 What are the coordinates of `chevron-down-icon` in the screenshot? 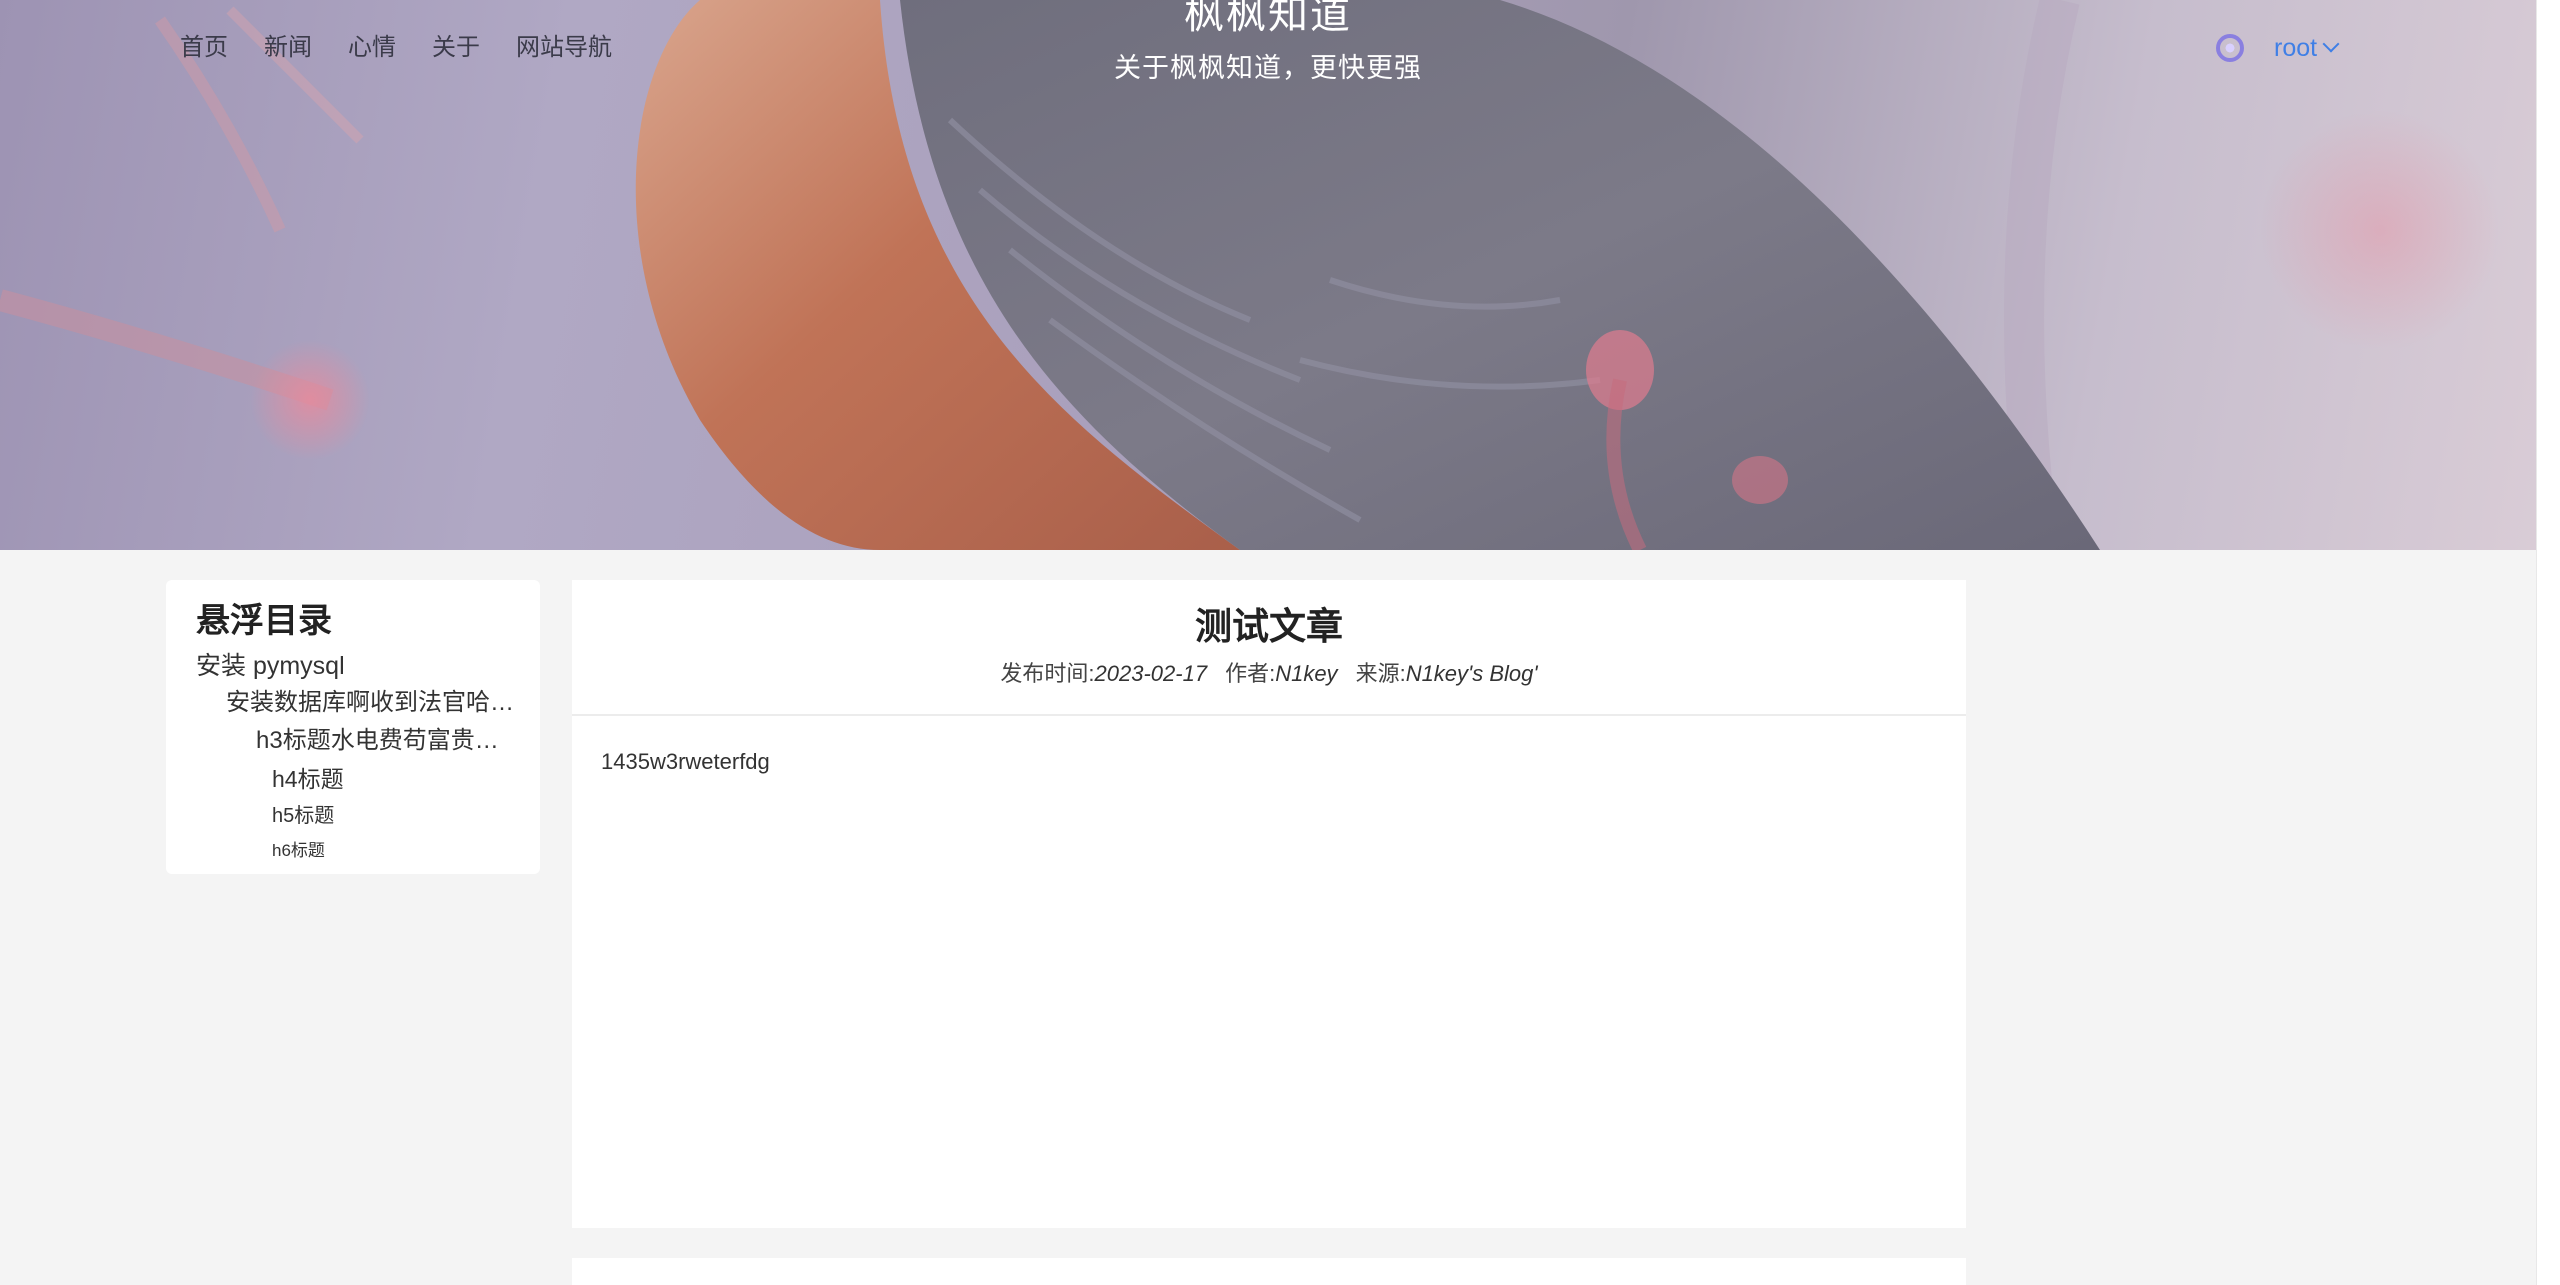 It's located at (2331, 44).